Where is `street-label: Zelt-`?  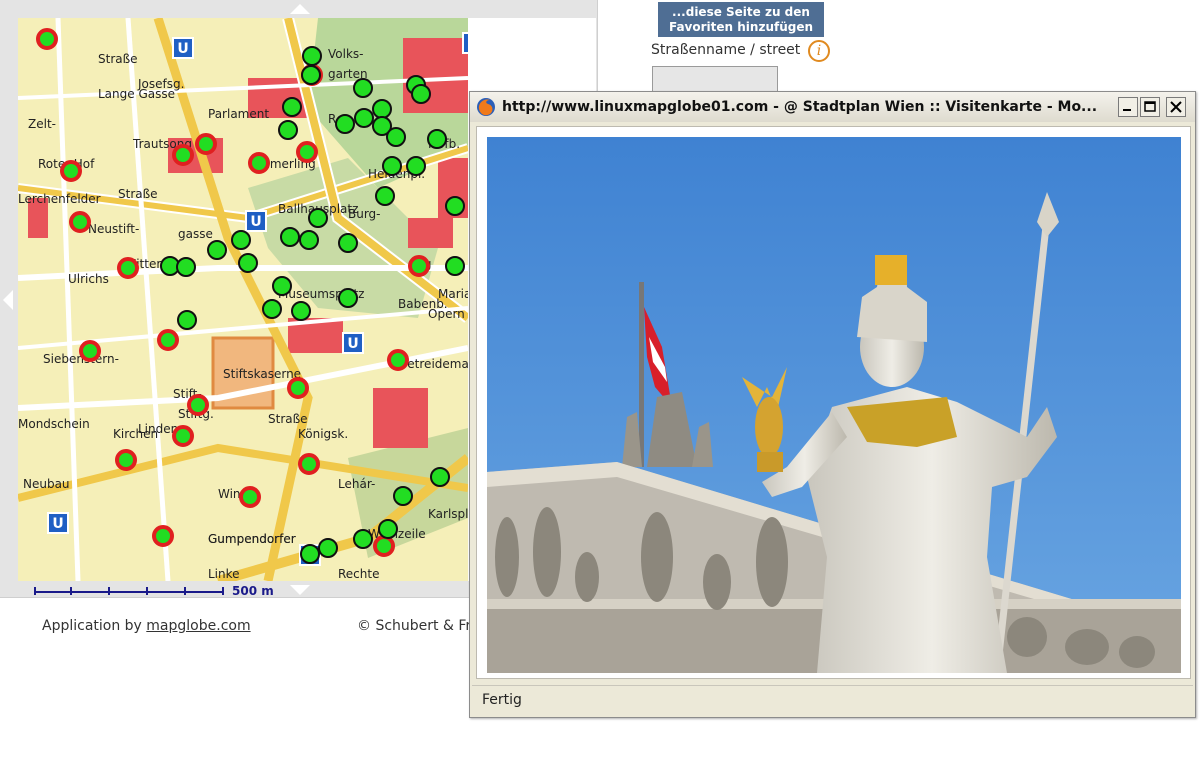
street-label: Zelt- is located at coordinates (42, 124).